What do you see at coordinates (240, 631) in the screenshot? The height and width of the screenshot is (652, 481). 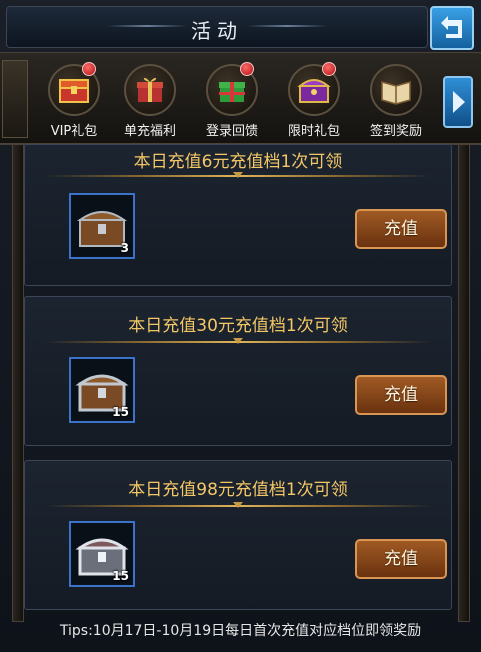 I see `tips-text: Tips:10月17日-10月19日每日首次充值对应档位即领奖励` at bounding box center [240, 631].